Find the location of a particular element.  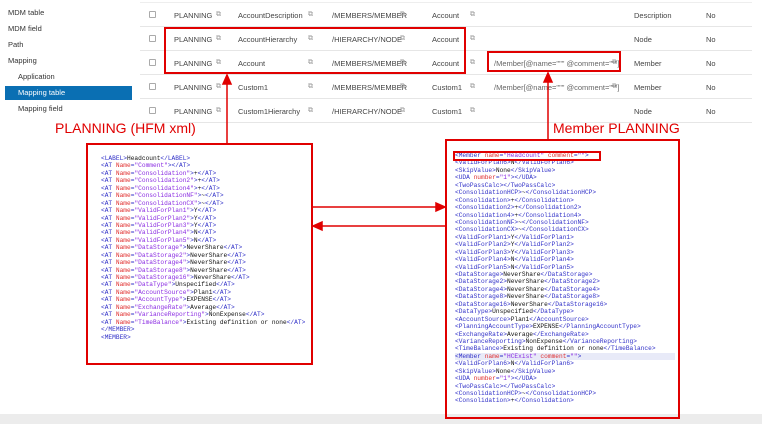

arrow-head-up-right is located at coordinates (548, 77).